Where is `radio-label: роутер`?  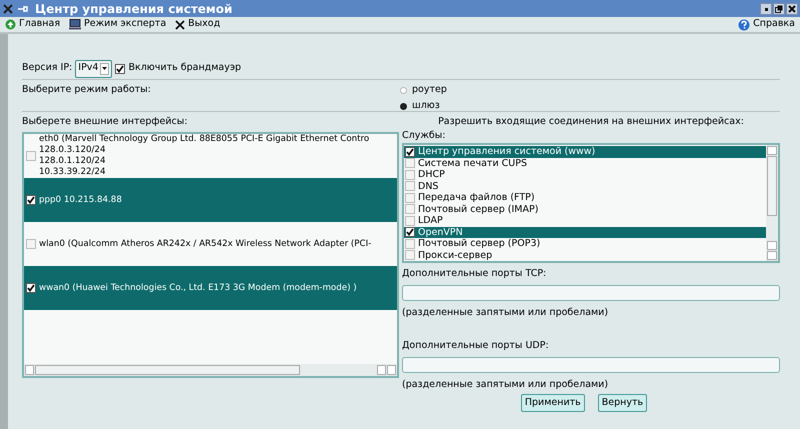 radio-label: роутер is located at coordinates (429, 90).